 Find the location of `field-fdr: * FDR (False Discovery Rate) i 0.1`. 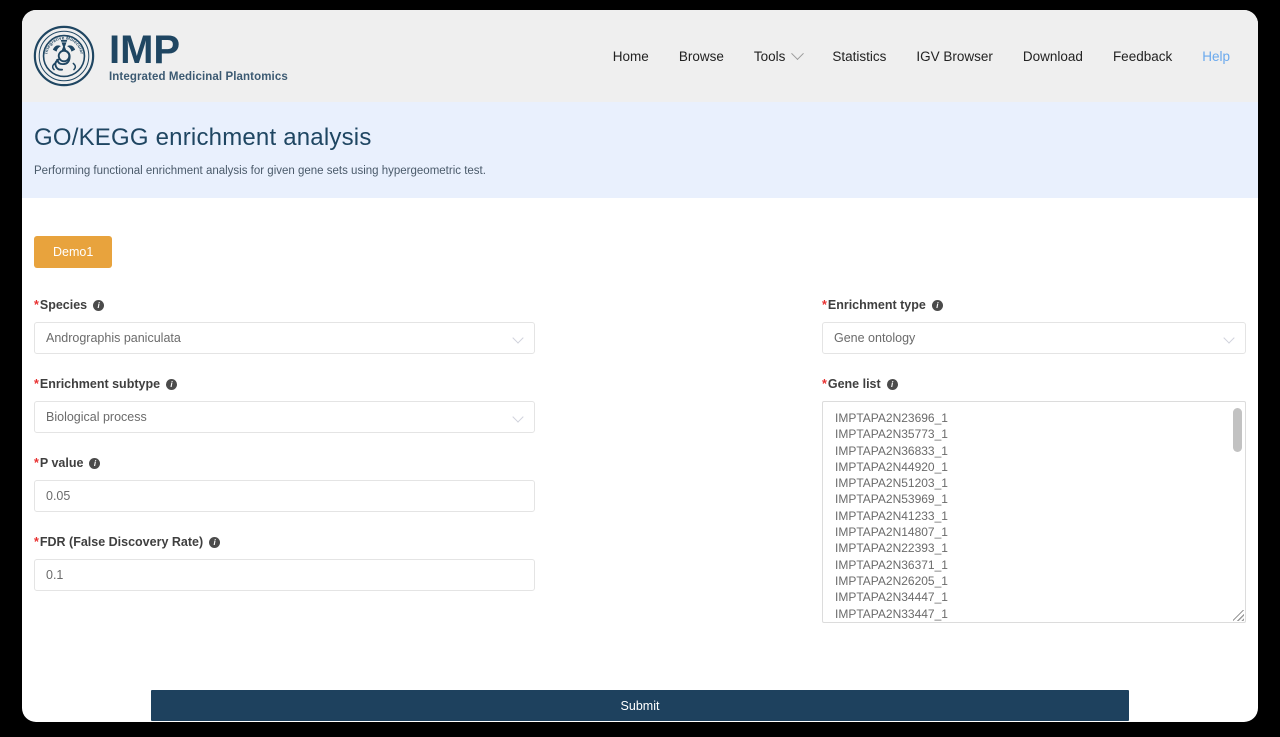

field-fdr: * FDR (False Discovery Rate) i 0.1 is located at coordinates (284, 563).